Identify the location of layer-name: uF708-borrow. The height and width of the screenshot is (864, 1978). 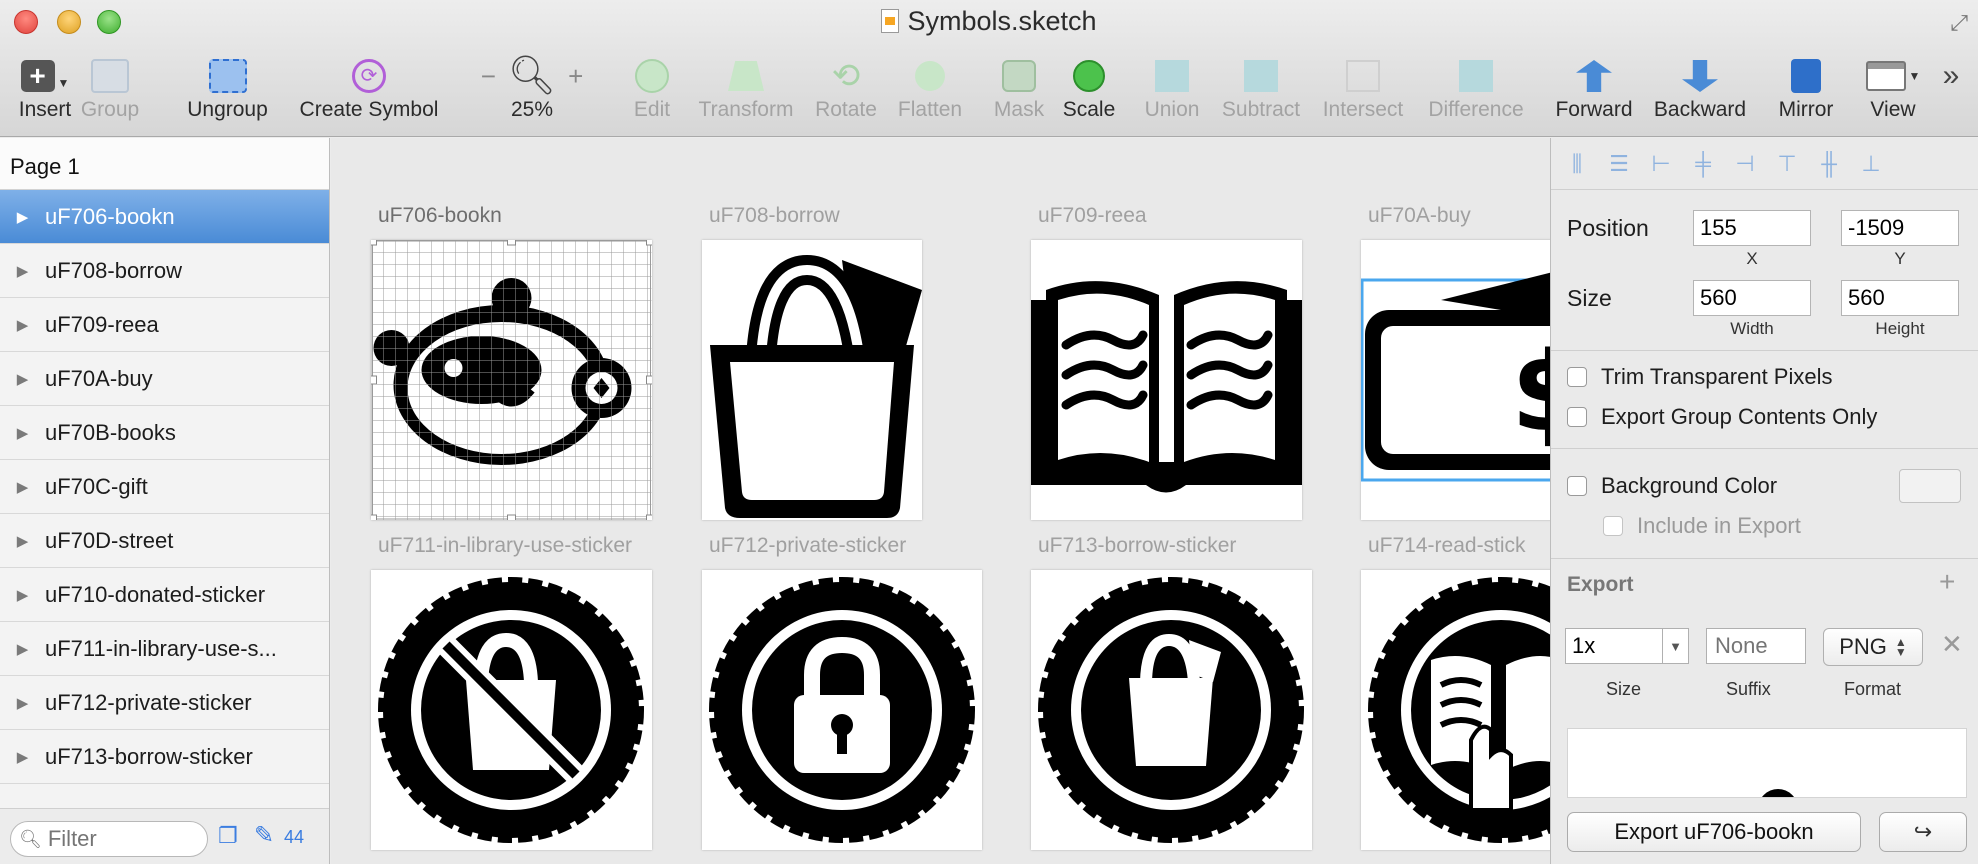
(113, 270).